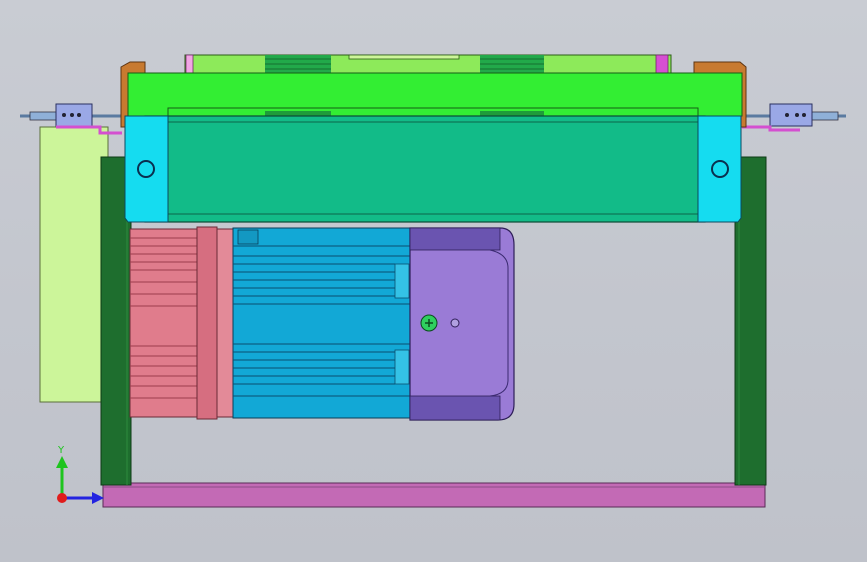  I want to click on left-side-bracket, so click(146, 169).